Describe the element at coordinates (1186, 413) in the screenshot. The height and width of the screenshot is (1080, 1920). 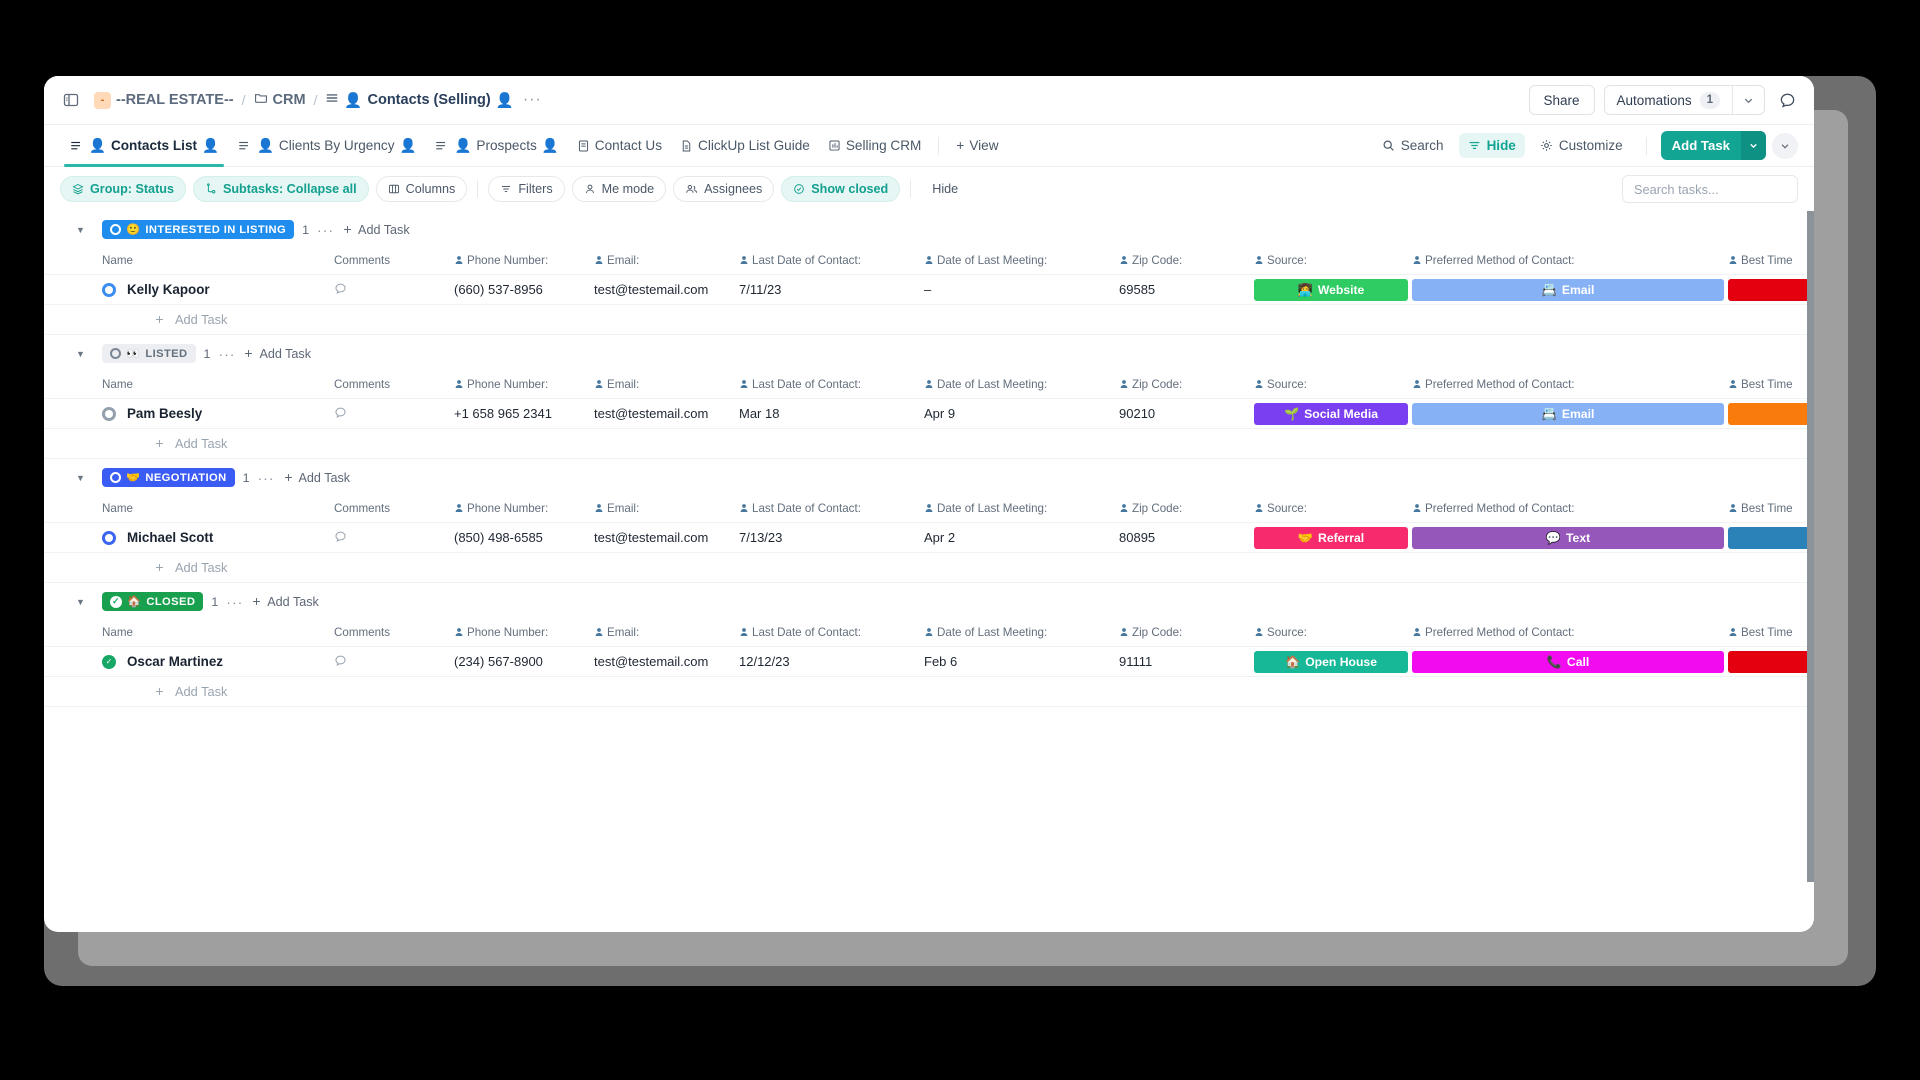
I see `cell-zip: 90210` at that location.